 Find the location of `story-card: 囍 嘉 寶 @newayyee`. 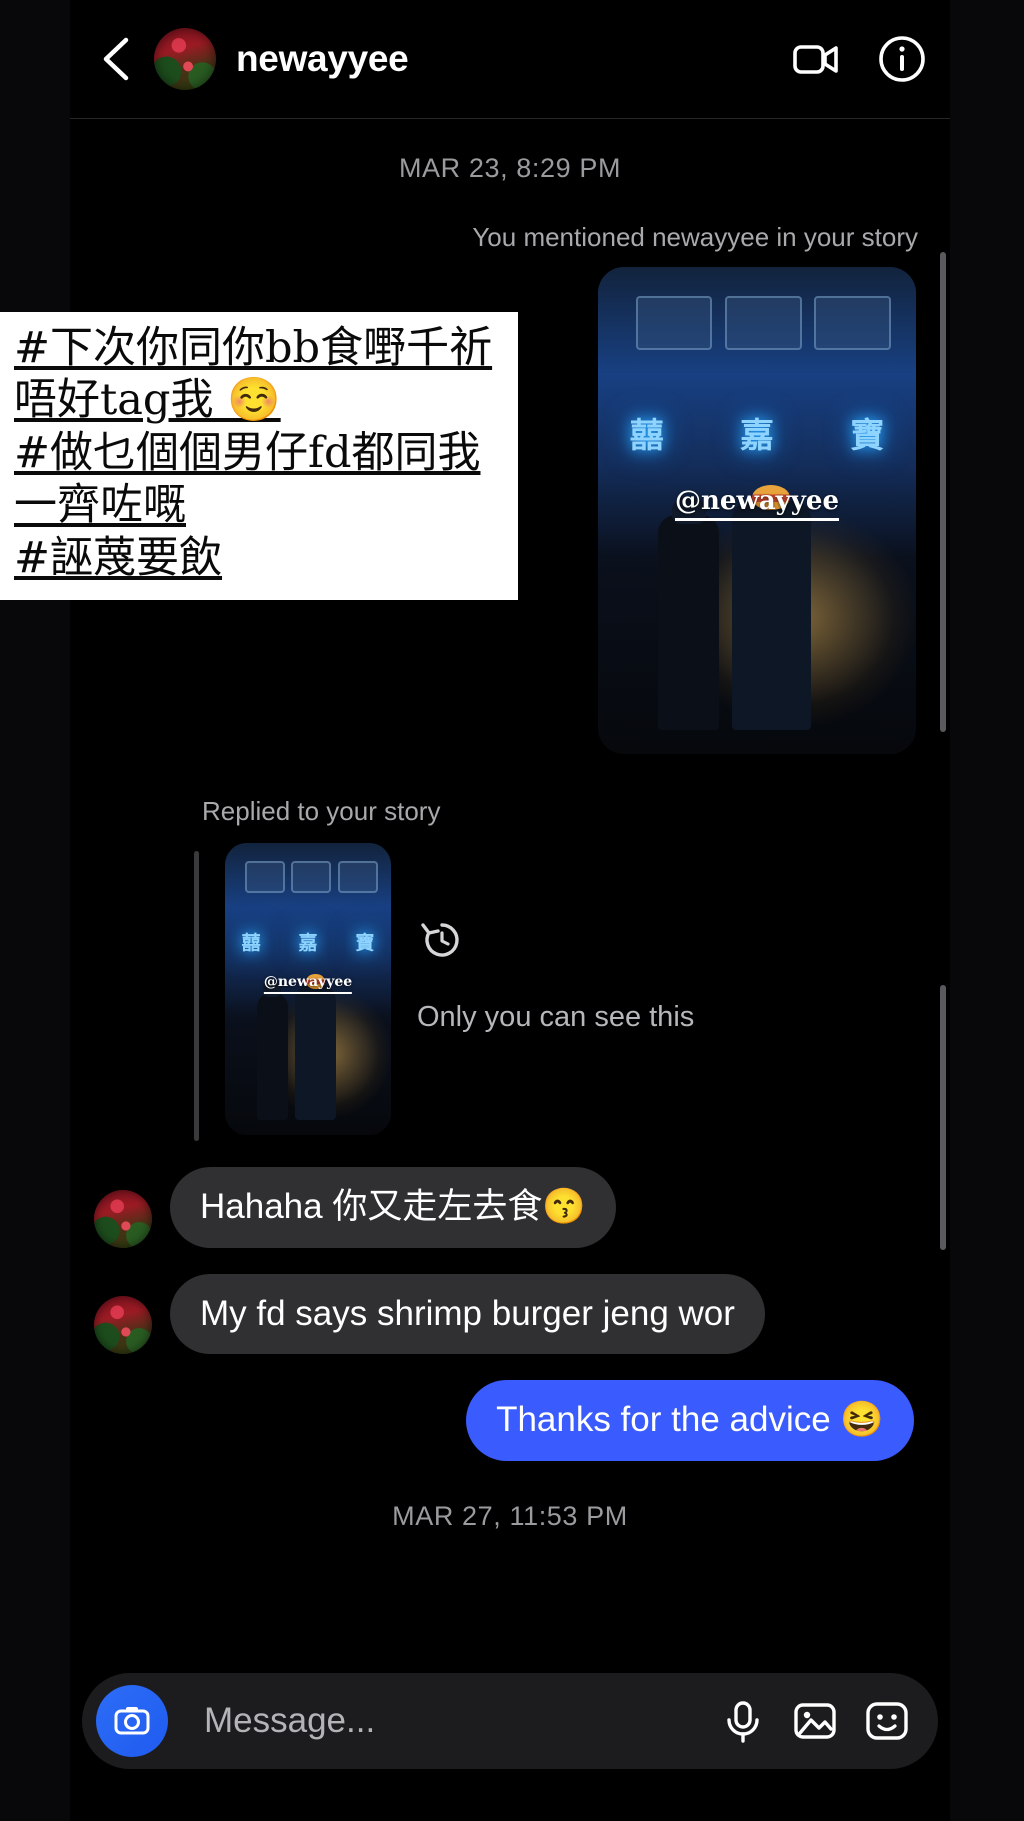

story-card: 囍 嘉 寶 @newayyee is located at coordinates (757, 510).